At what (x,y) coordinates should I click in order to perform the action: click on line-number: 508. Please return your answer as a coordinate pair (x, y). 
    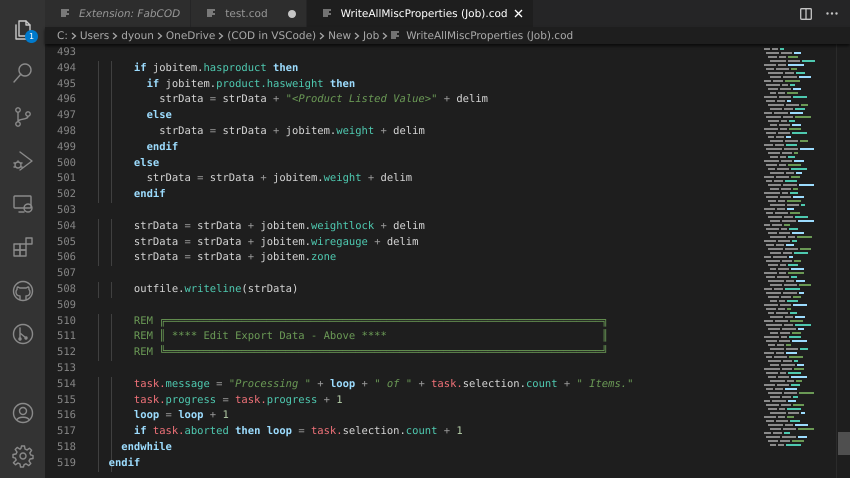
    Looking at the image, I should click on (66, 289).